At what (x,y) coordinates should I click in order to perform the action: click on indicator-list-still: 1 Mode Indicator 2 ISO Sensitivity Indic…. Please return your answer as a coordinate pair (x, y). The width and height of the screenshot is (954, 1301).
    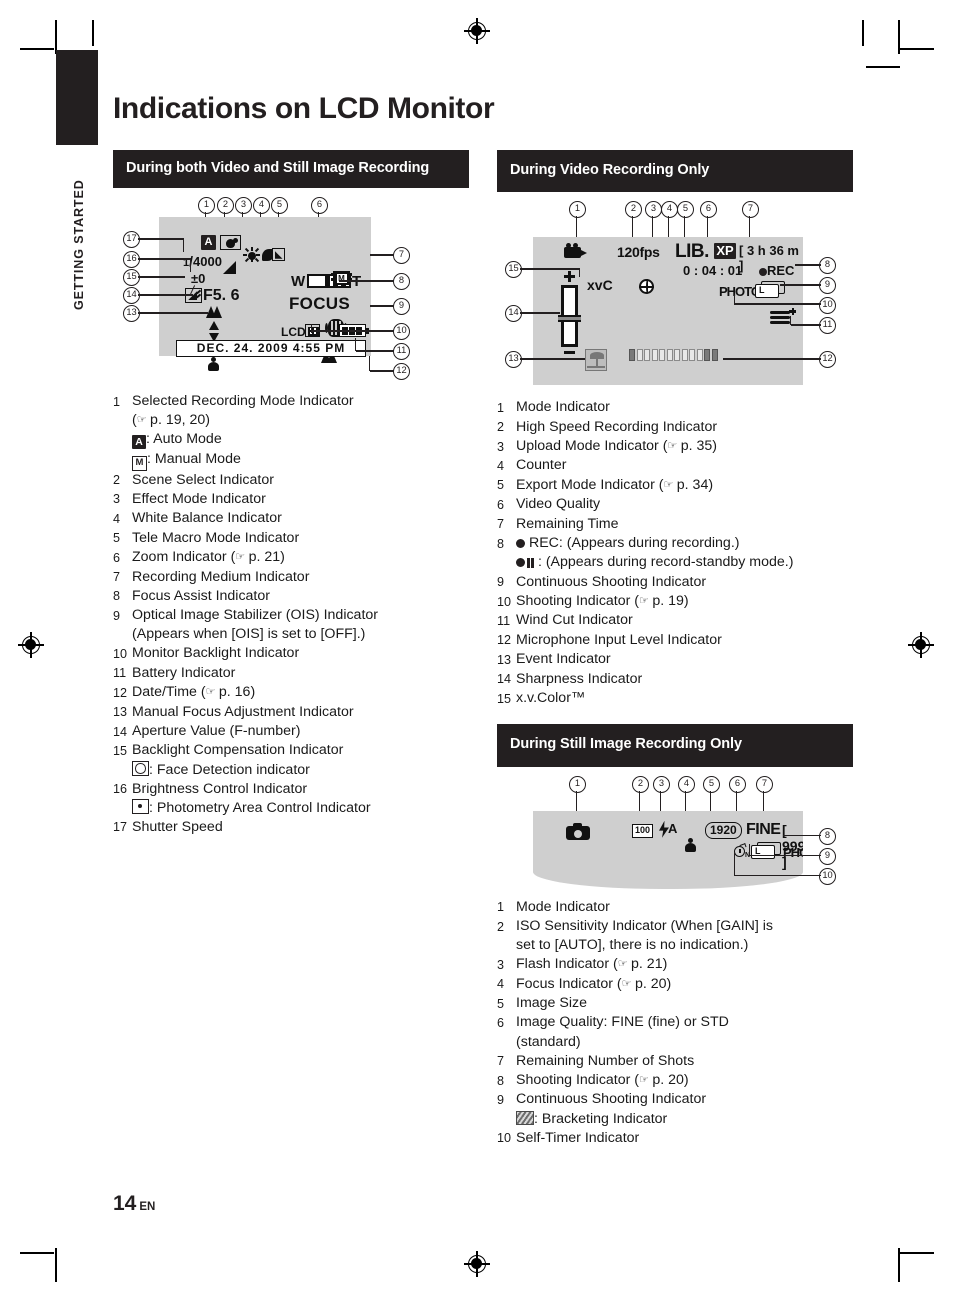
    Looking at the image, I should click on (675, 1023).